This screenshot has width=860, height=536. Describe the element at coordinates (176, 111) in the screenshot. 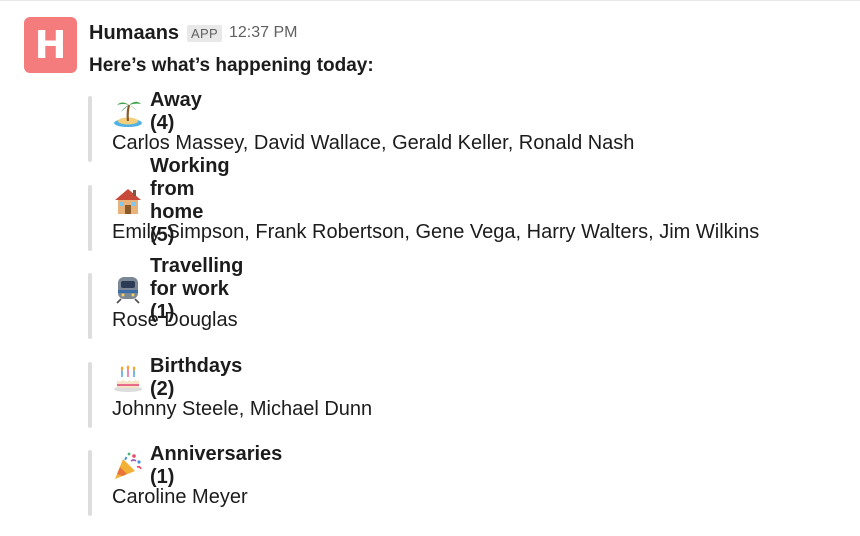

I see `section-title: Away (4)` at that location.